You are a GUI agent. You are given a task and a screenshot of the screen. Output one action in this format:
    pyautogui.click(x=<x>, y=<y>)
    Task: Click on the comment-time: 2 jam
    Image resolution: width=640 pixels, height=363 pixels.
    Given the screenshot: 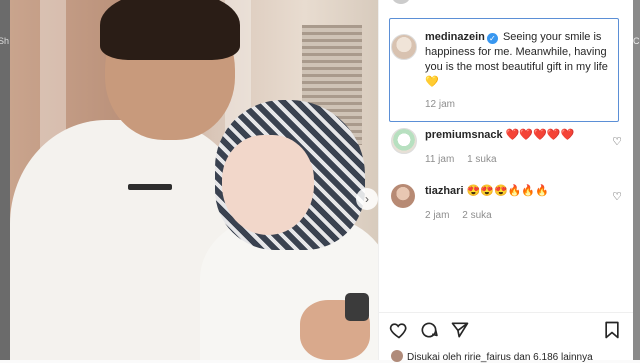 What is the action you would take?
    pyautogui.click(x=437, y=215)
    